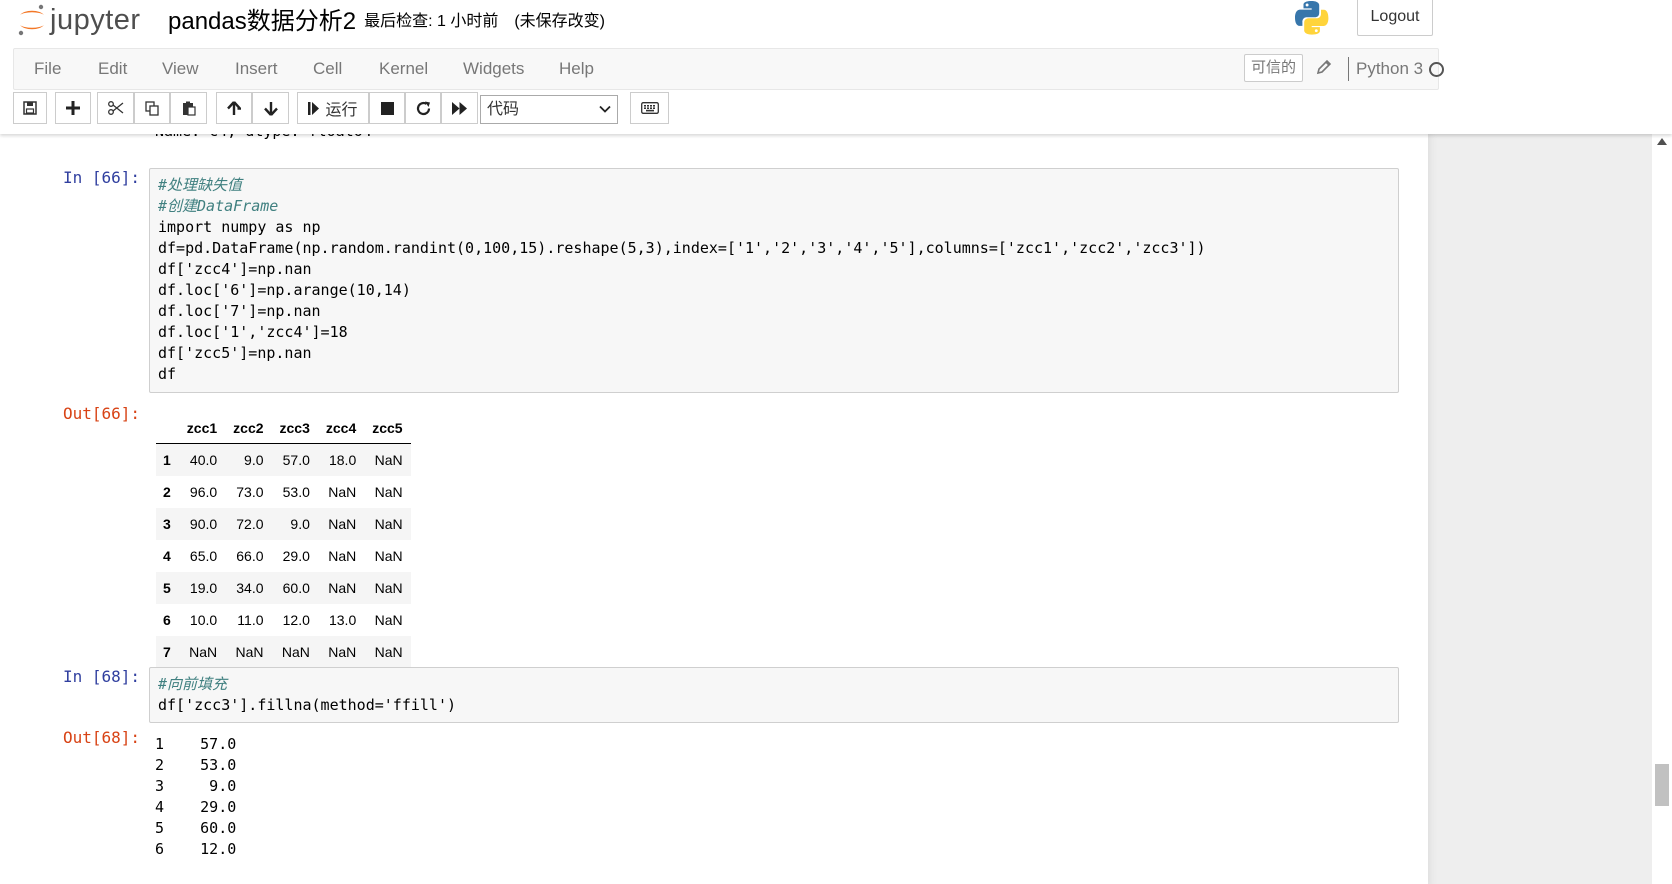 This screenshot has width=1672, height=884. Describe the element at coordinates (203, 492) in the screenshot. I see `table-cell: 96.0` at that location.